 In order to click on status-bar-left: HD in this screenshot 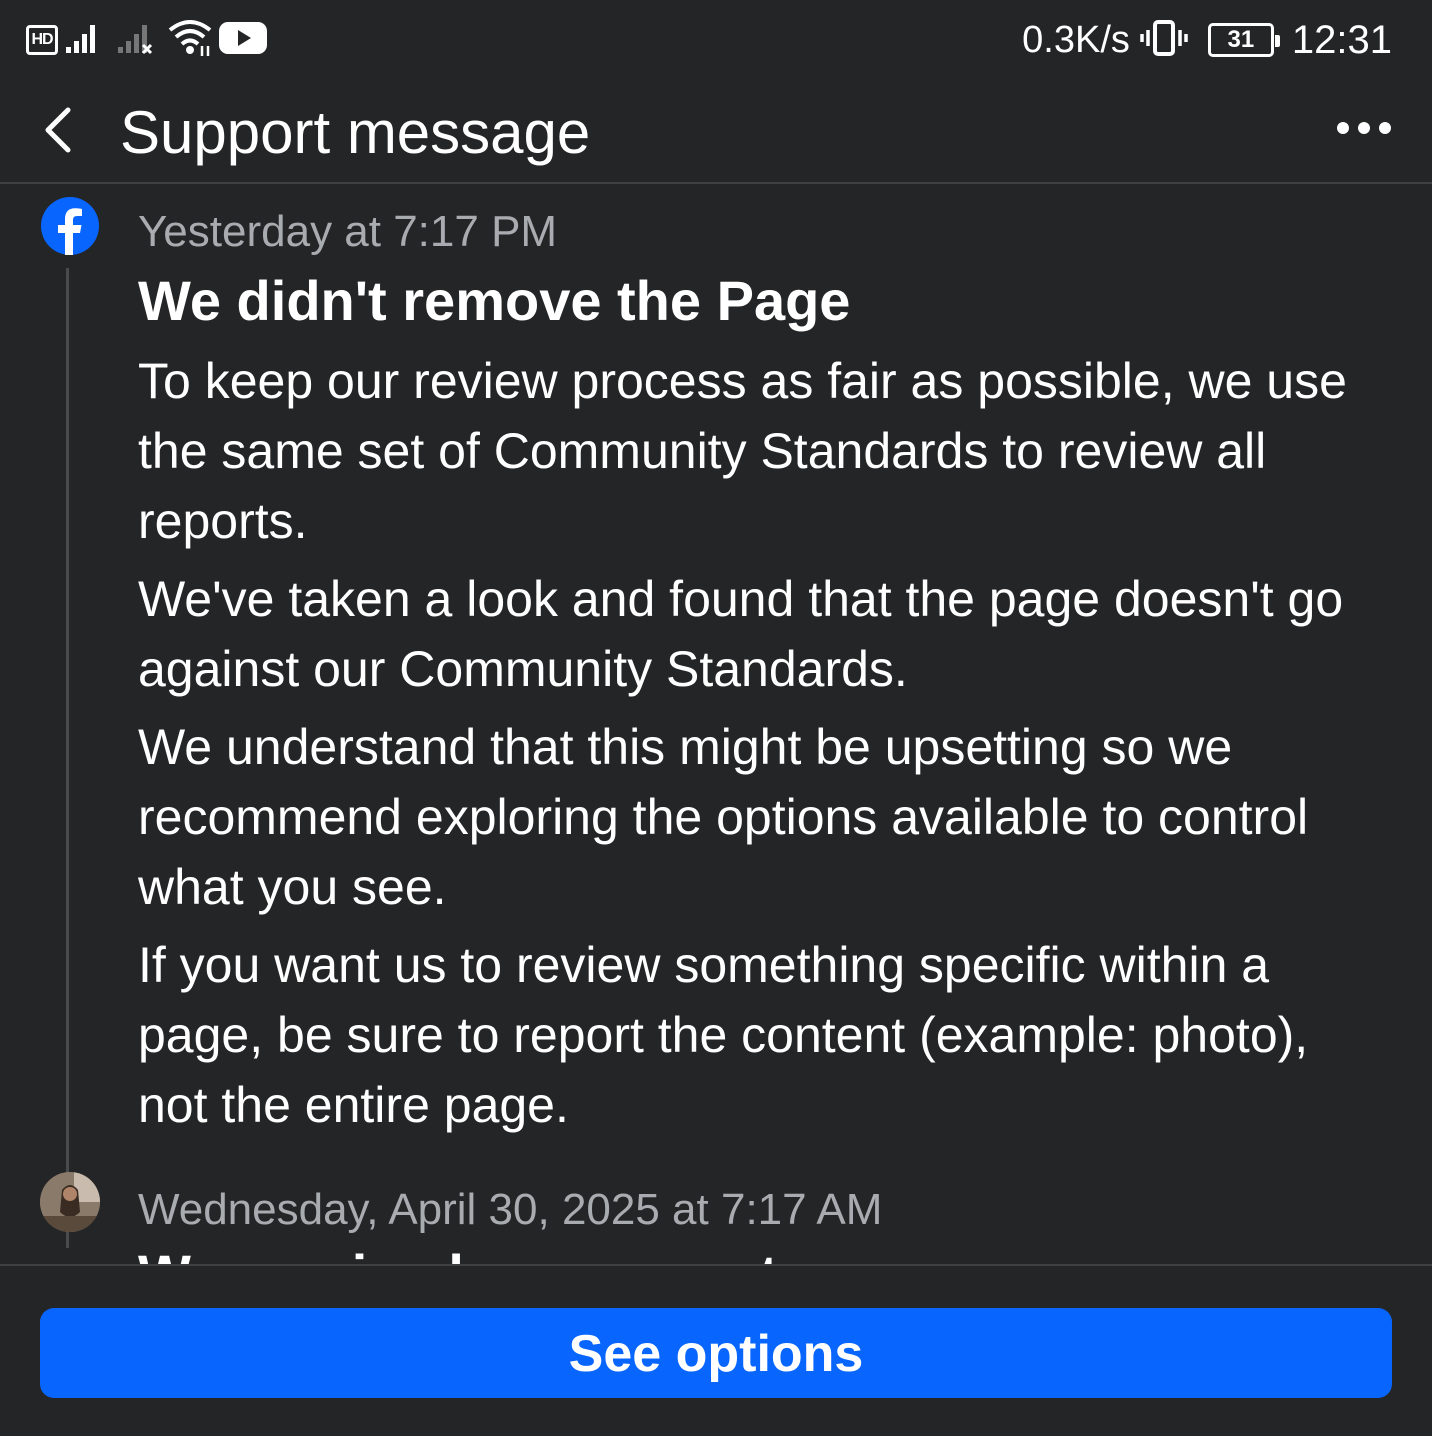, I will do `click(147, 40)`.